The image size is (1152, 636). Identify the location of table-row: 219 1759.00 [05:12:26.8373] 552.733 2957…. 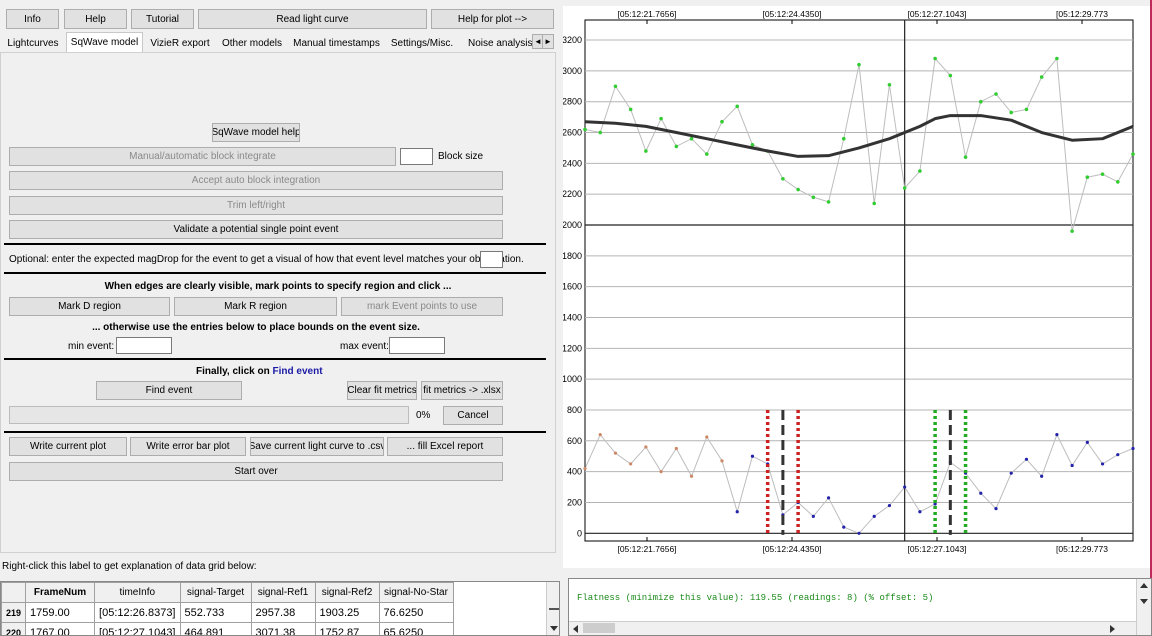
(227, 612).